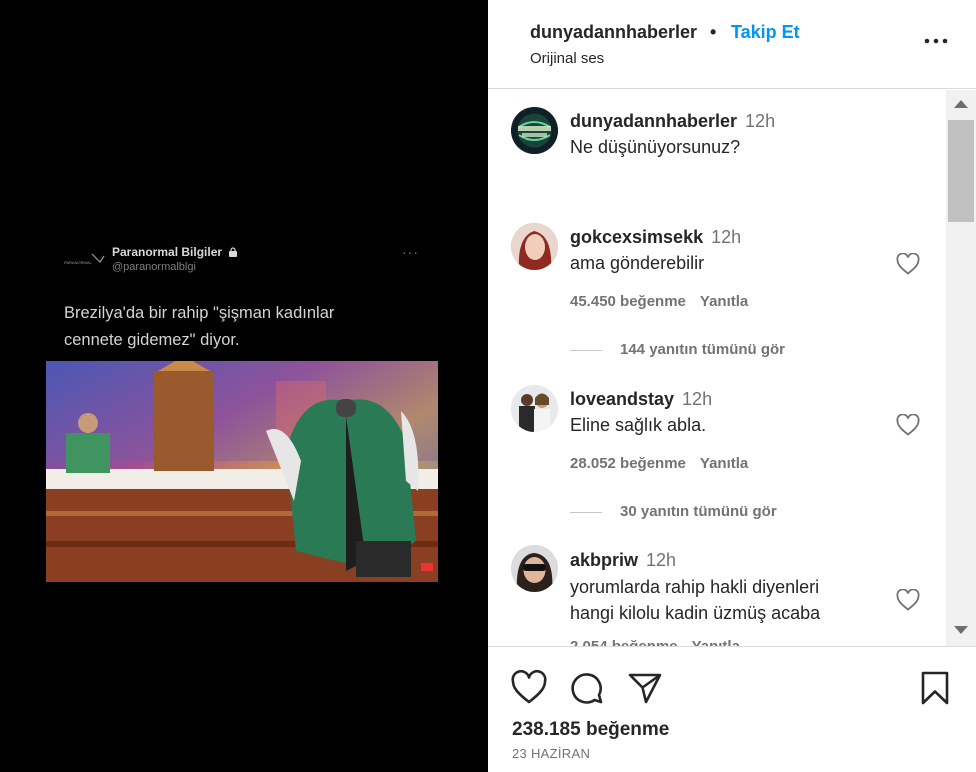  What do you see at coordinates (567, 58) in the screenshot?
I see `audio-label: Orijinal ses` at bounding box center [567, 58].